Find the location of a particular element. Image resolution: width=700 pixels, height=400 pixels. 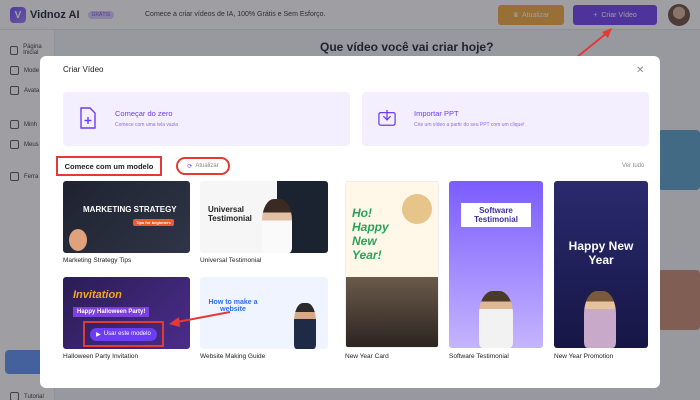

template-thumb-title: Invitation is located at coordinates (97, 295).